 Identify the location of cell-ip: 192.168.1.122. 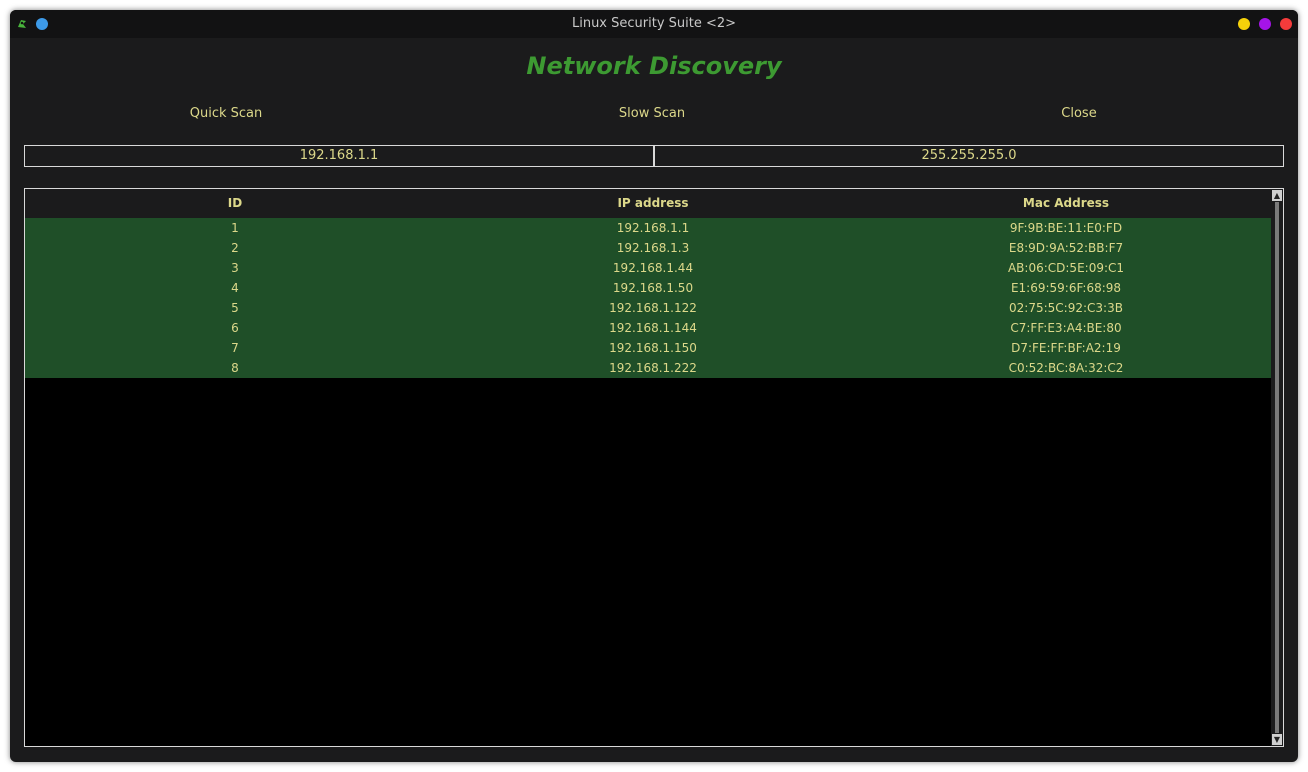
(653, 308).